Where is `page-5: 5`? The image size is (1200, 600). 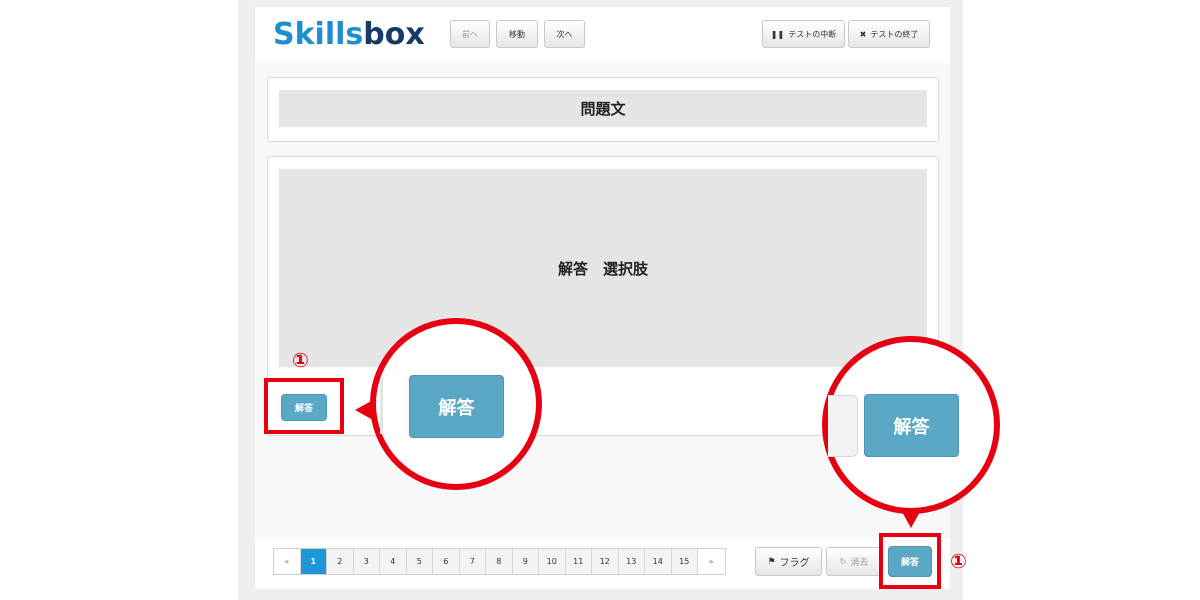 page-5: 5 is located at coordinates (419, 561).